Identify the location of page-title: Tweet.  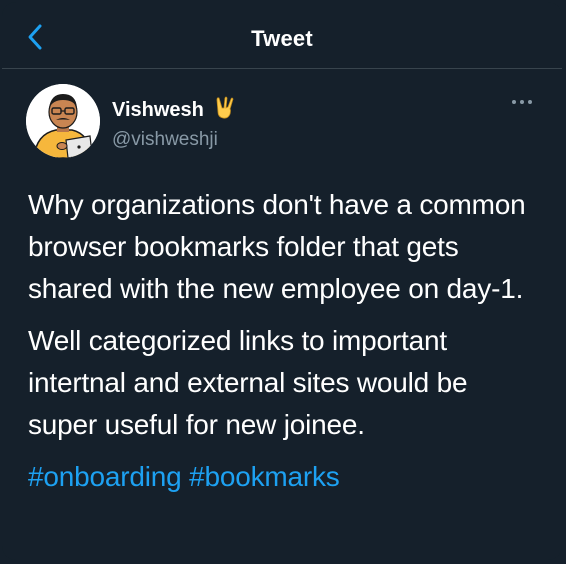
(282, 38).